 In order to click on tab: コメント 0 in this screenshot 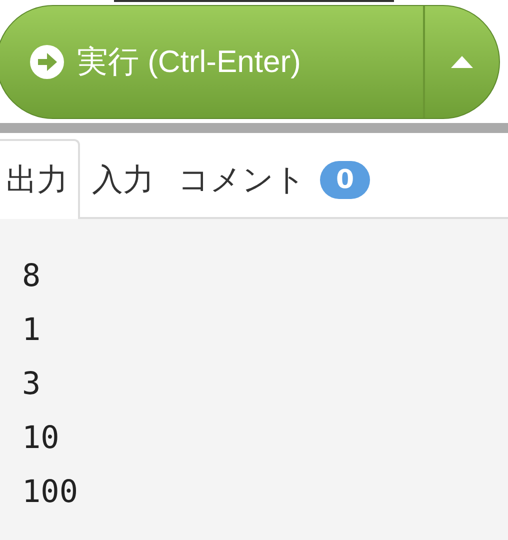, I will do `click(274, 179)`.